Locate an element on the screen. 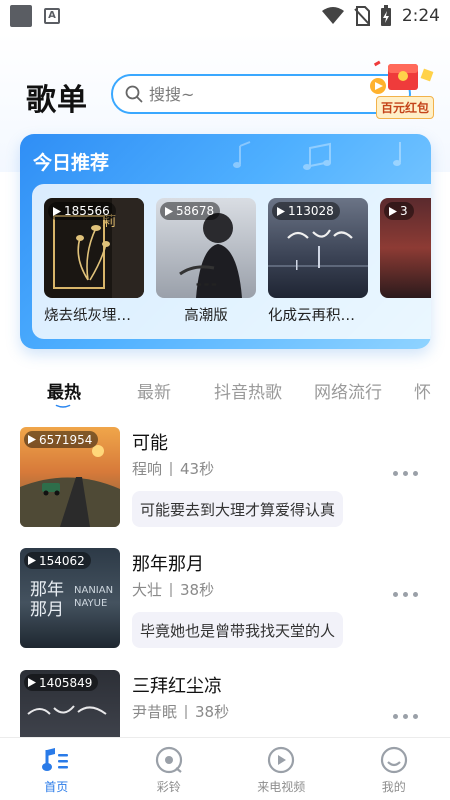 Image resolution: width=450 pixels, height=800 pixels. lyric-snippet: 毕竟她也是曾带我找天堂的人 is located at coordinates (238, 630).